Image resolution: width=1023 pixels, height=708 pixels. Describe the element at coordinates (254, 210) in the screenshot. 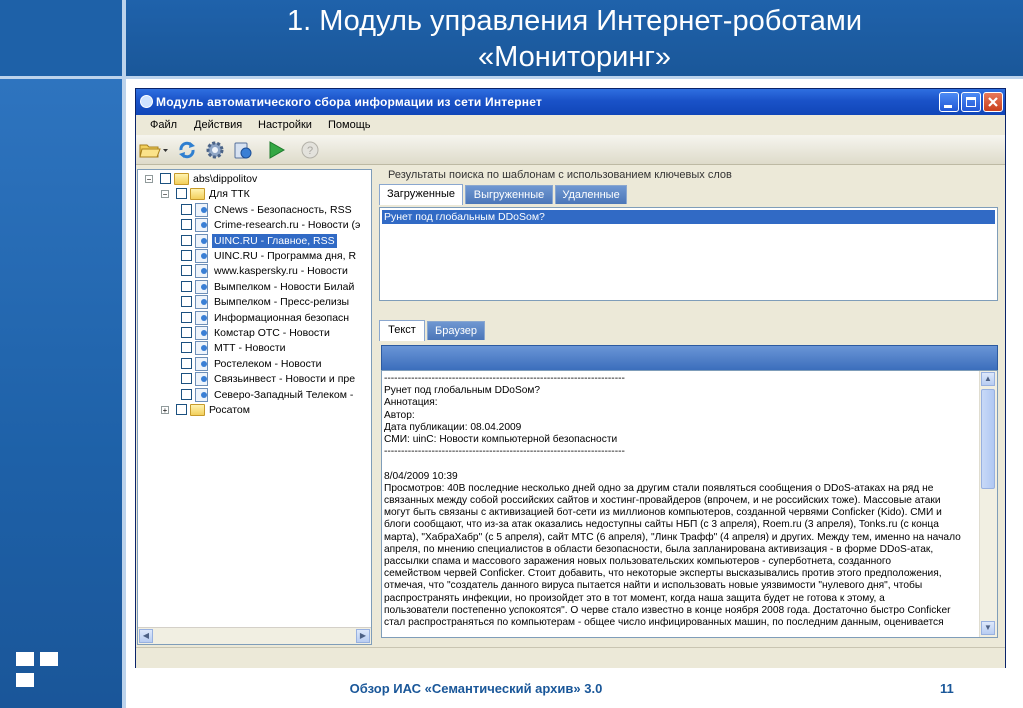

I see `tree-item: CNews - Безопасность, RSS` at that location.